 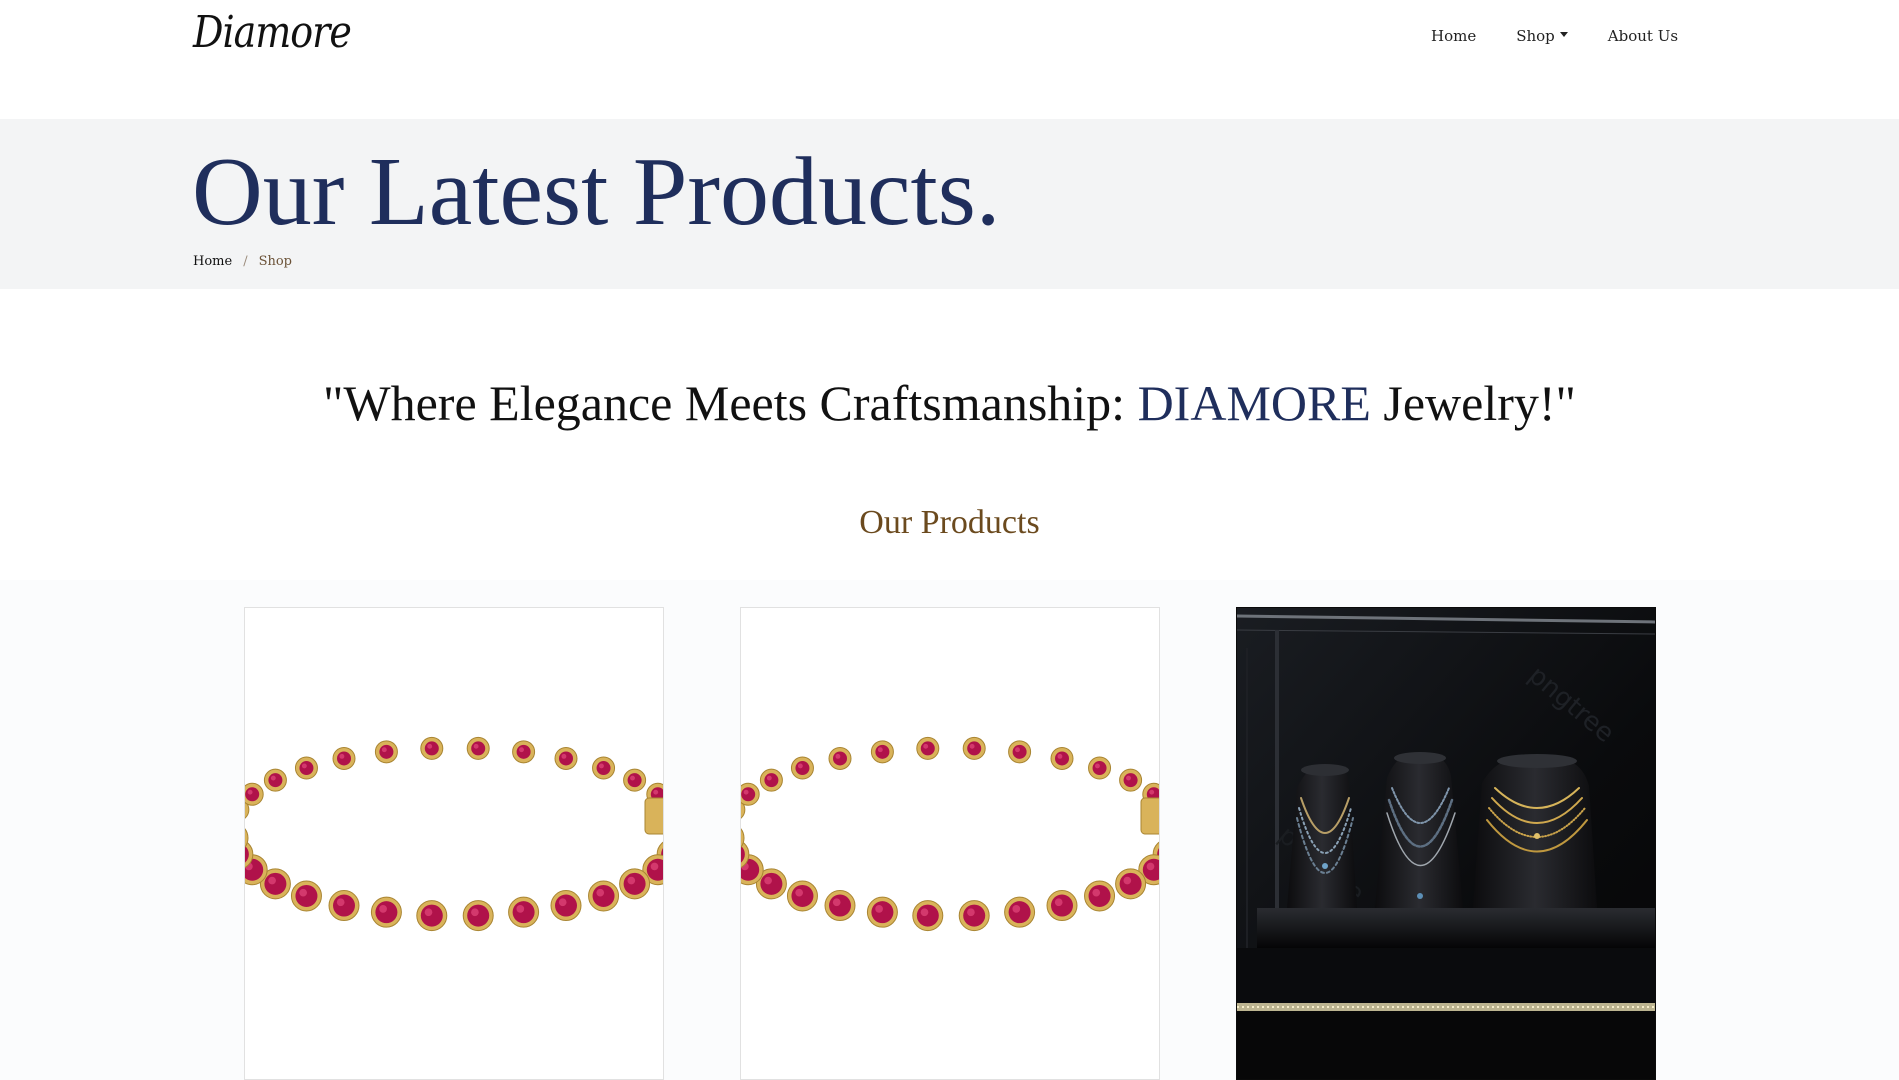 What do you see at coordinates (1473, 403) in the screenshot?
I see `tagline-suffix: Jewelry!"` at bounding box center [1473, 403].